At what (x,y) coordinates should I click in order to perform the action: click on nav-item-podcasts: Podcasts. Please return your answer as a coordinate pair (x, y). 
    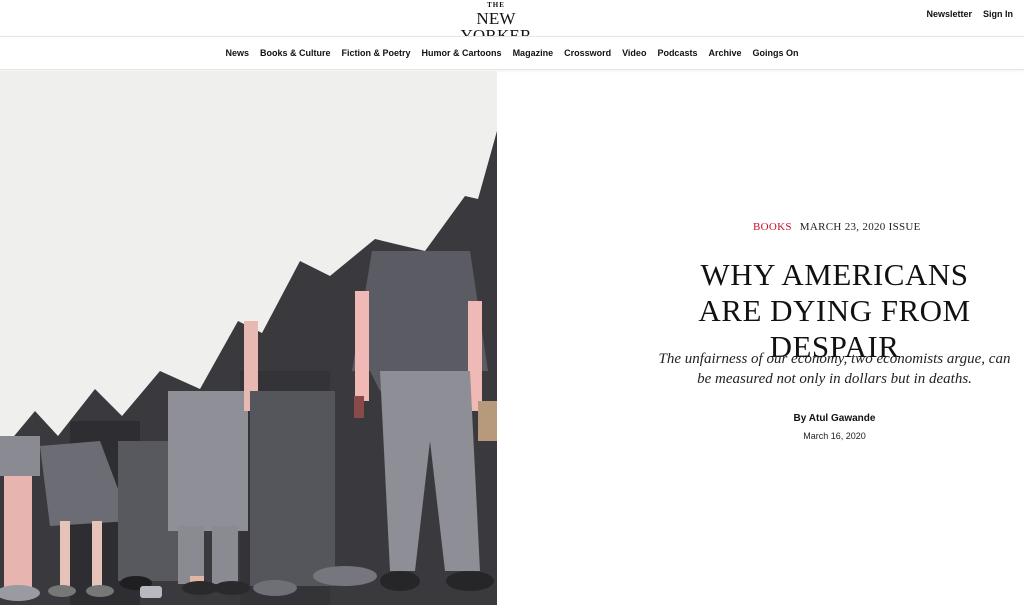
    Looking at the image, I should click on (677, 53).